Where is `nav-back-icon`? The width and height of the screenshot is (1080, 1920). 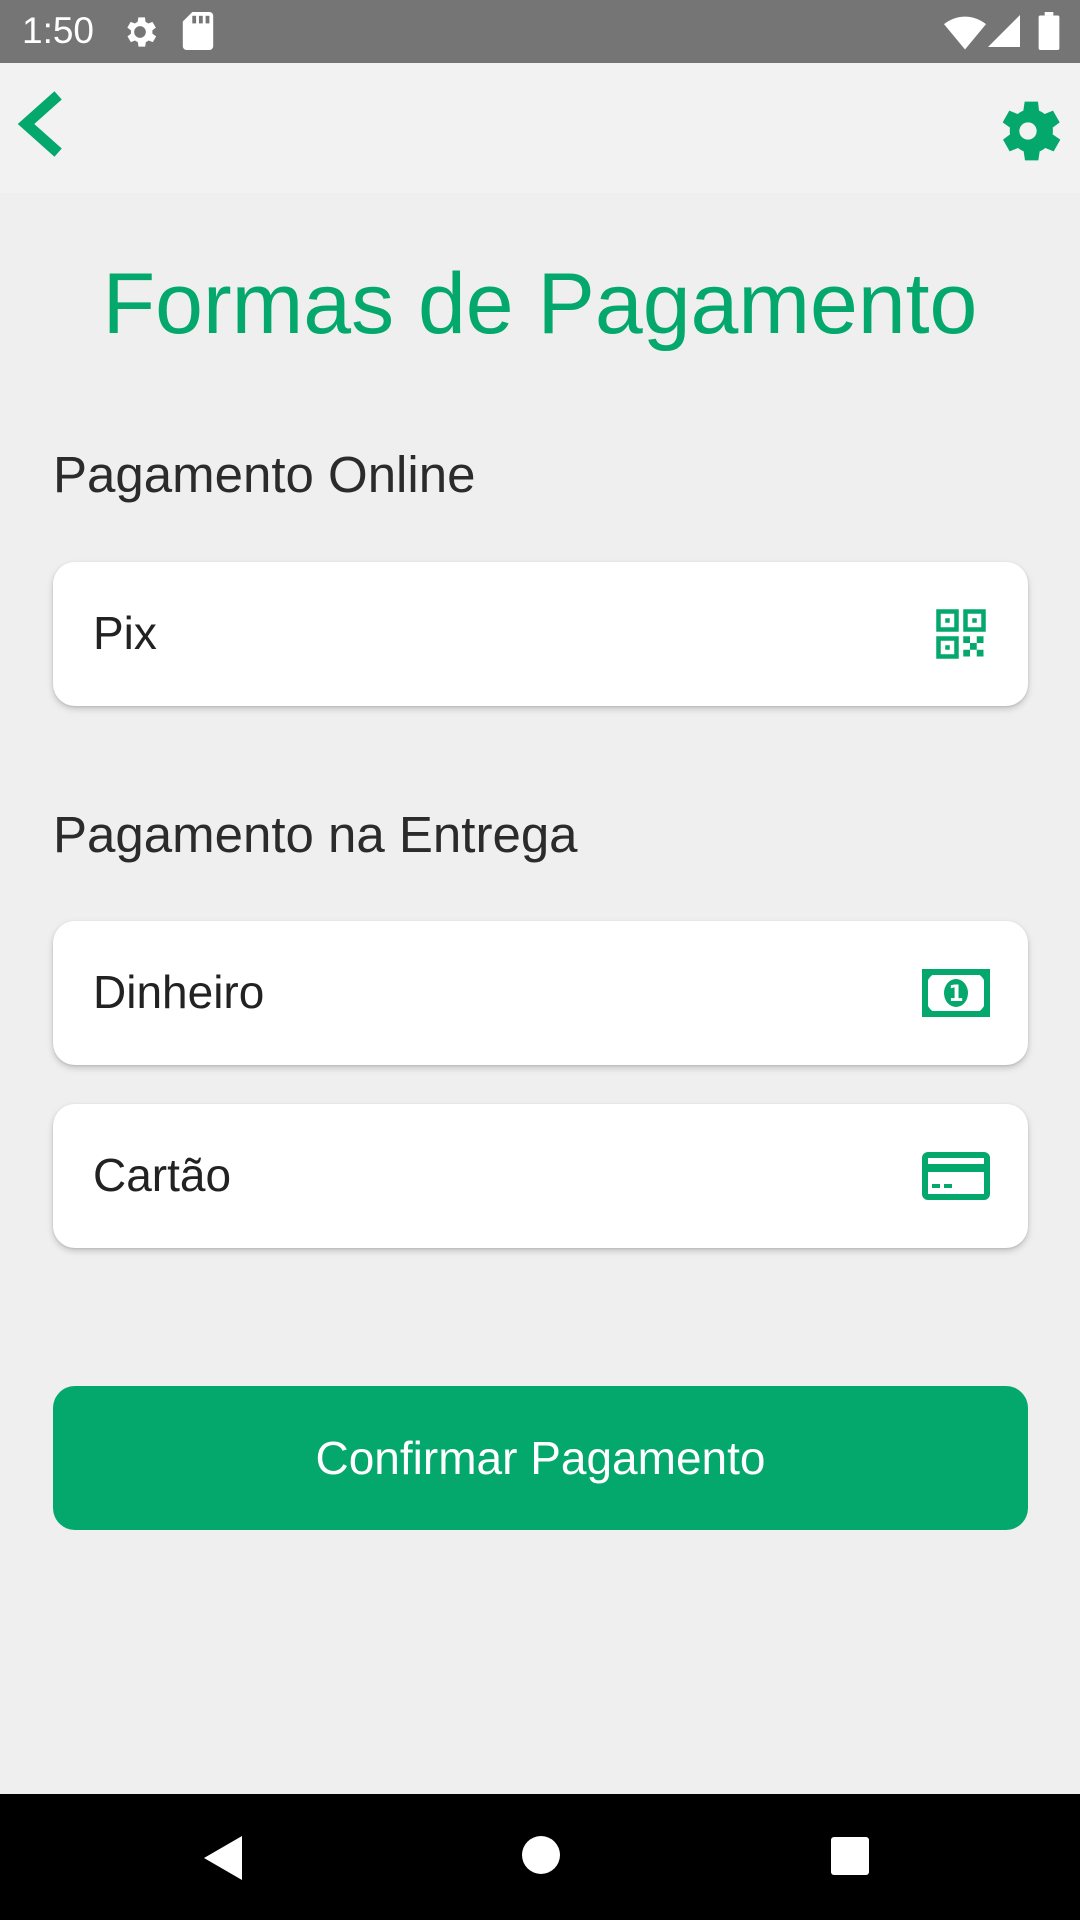
nav-back-icon is located at coordinates (224, 1858).